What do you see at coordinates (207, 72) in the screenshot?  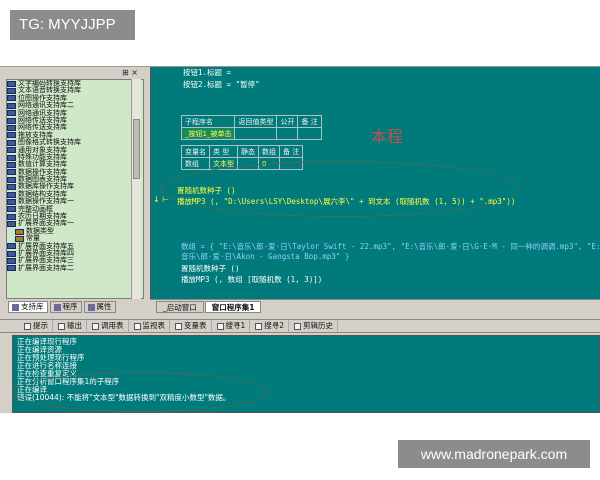 I see `code-line: 按钮1.标题 =` at bounding box center [207, 72].